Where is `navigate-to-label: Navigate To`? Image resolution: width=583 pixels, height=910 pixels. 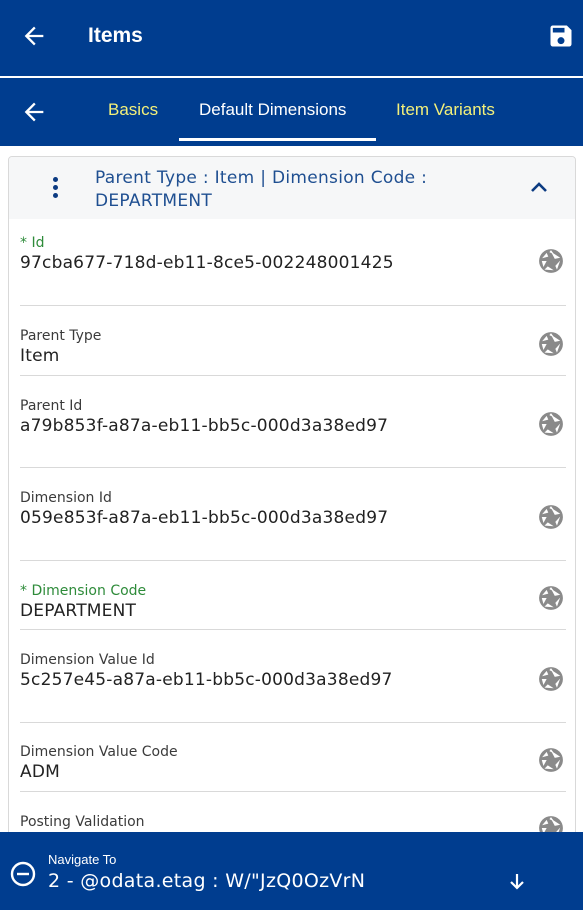 navigate-to-label: Navigate To is located at coordinates (82, 859).